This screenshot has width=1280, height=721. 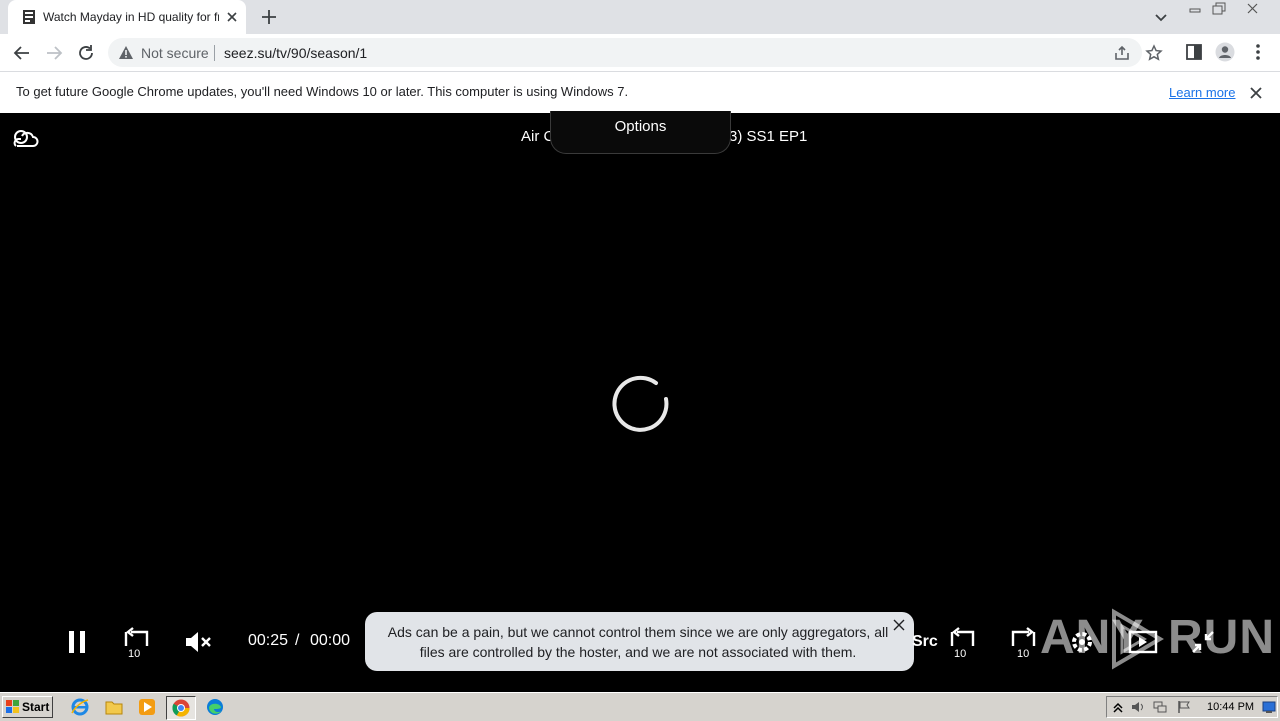 I want to click on new-tab-icon, so click(x=269, y=17).